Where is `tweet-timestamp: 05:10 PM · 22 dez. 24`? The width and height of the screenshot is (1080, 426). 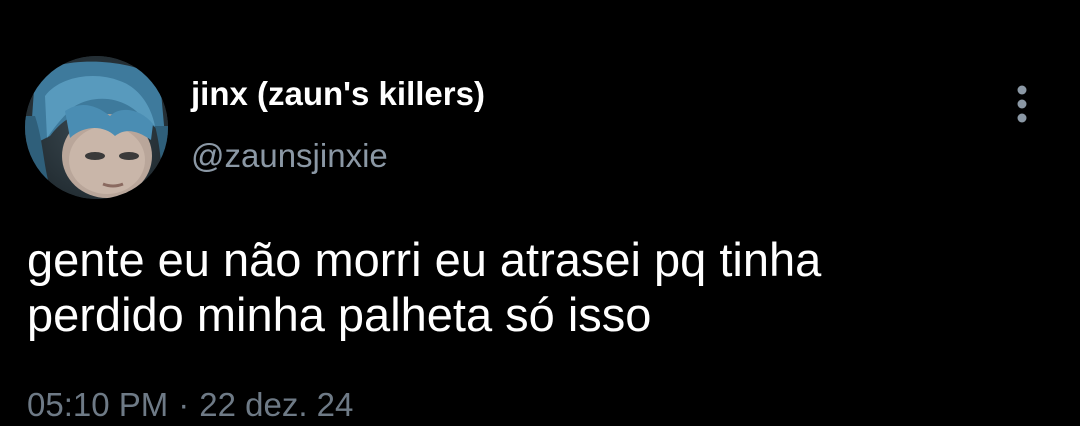 tweet-timestamp: 05:10 PM · 22 dez. 24 is located at coordinates (190, 405).